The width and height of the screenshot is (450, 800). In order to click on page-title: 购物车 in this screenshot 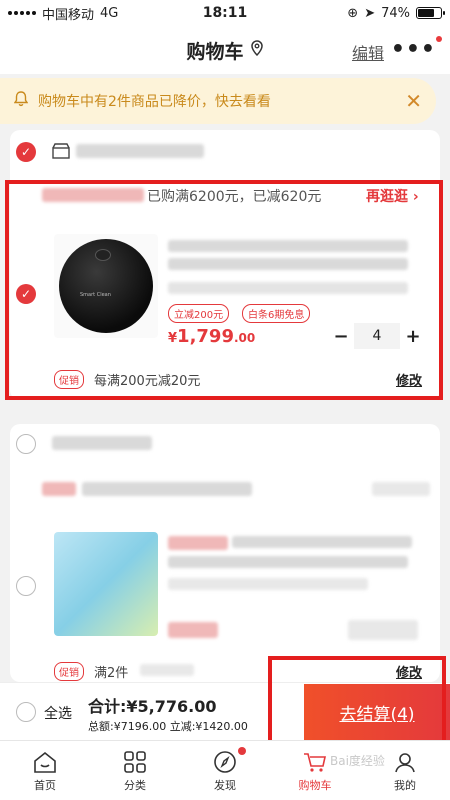, I will do `click(215, 51)`.